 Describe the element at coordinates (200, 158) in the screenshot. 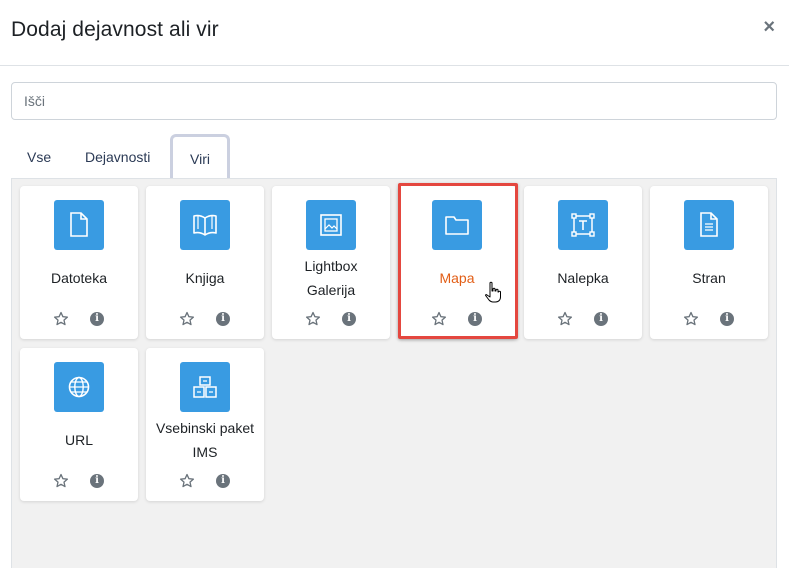

I see `tab-viri: Viri` at that location.